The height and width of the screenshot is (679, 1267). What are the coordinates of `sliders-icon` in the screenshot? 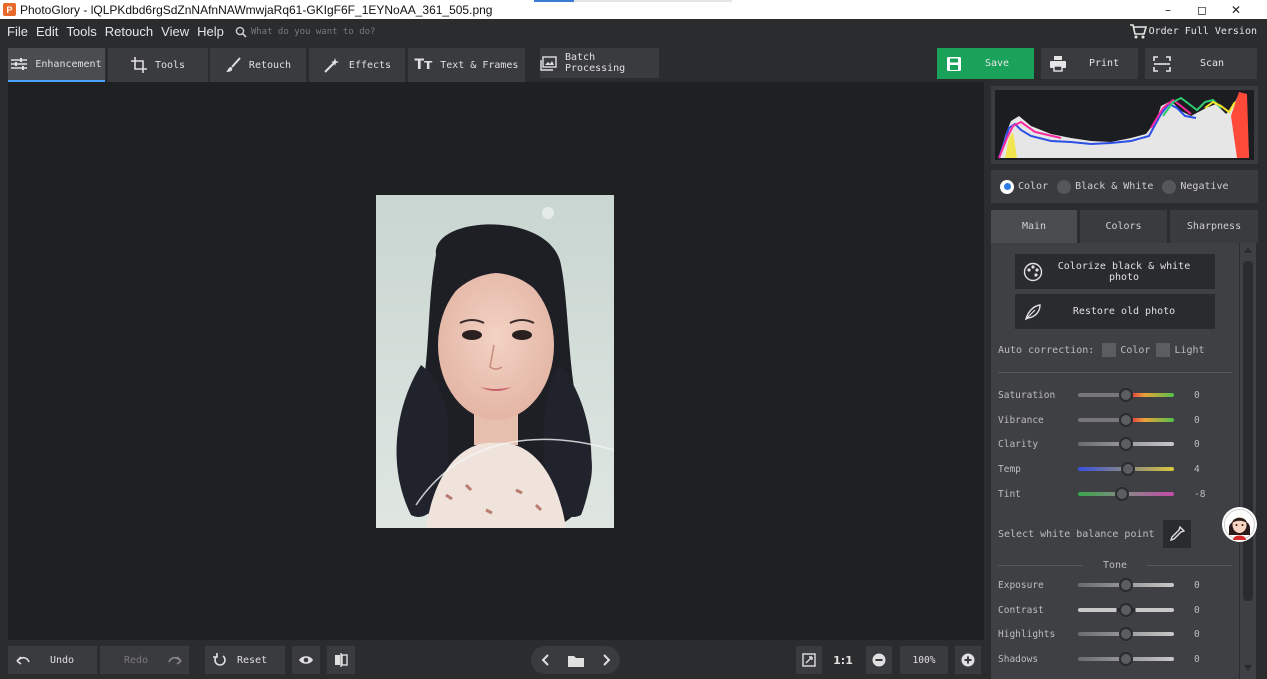 It's located at (19, 64).